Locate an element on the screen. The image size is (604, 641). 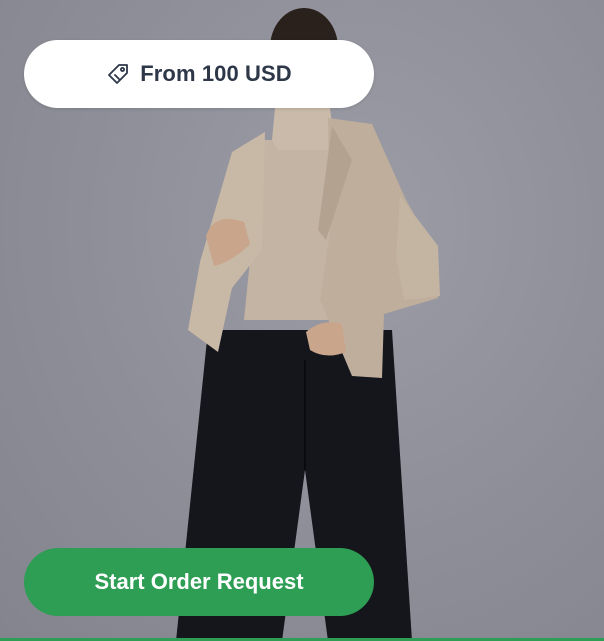
model-right-hand is located at coordinates (326, 339).